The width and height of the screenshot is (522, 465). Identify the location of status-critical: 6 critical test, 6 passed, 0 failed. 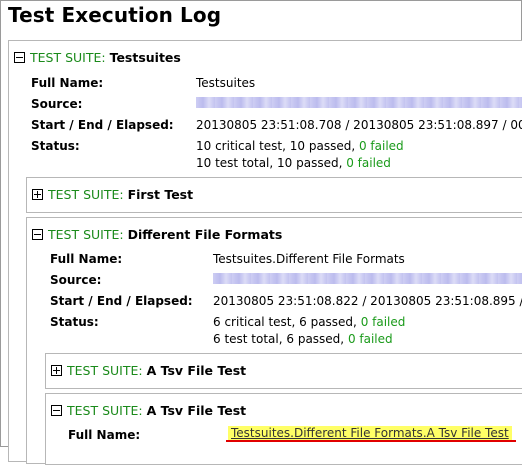
(309, 322).